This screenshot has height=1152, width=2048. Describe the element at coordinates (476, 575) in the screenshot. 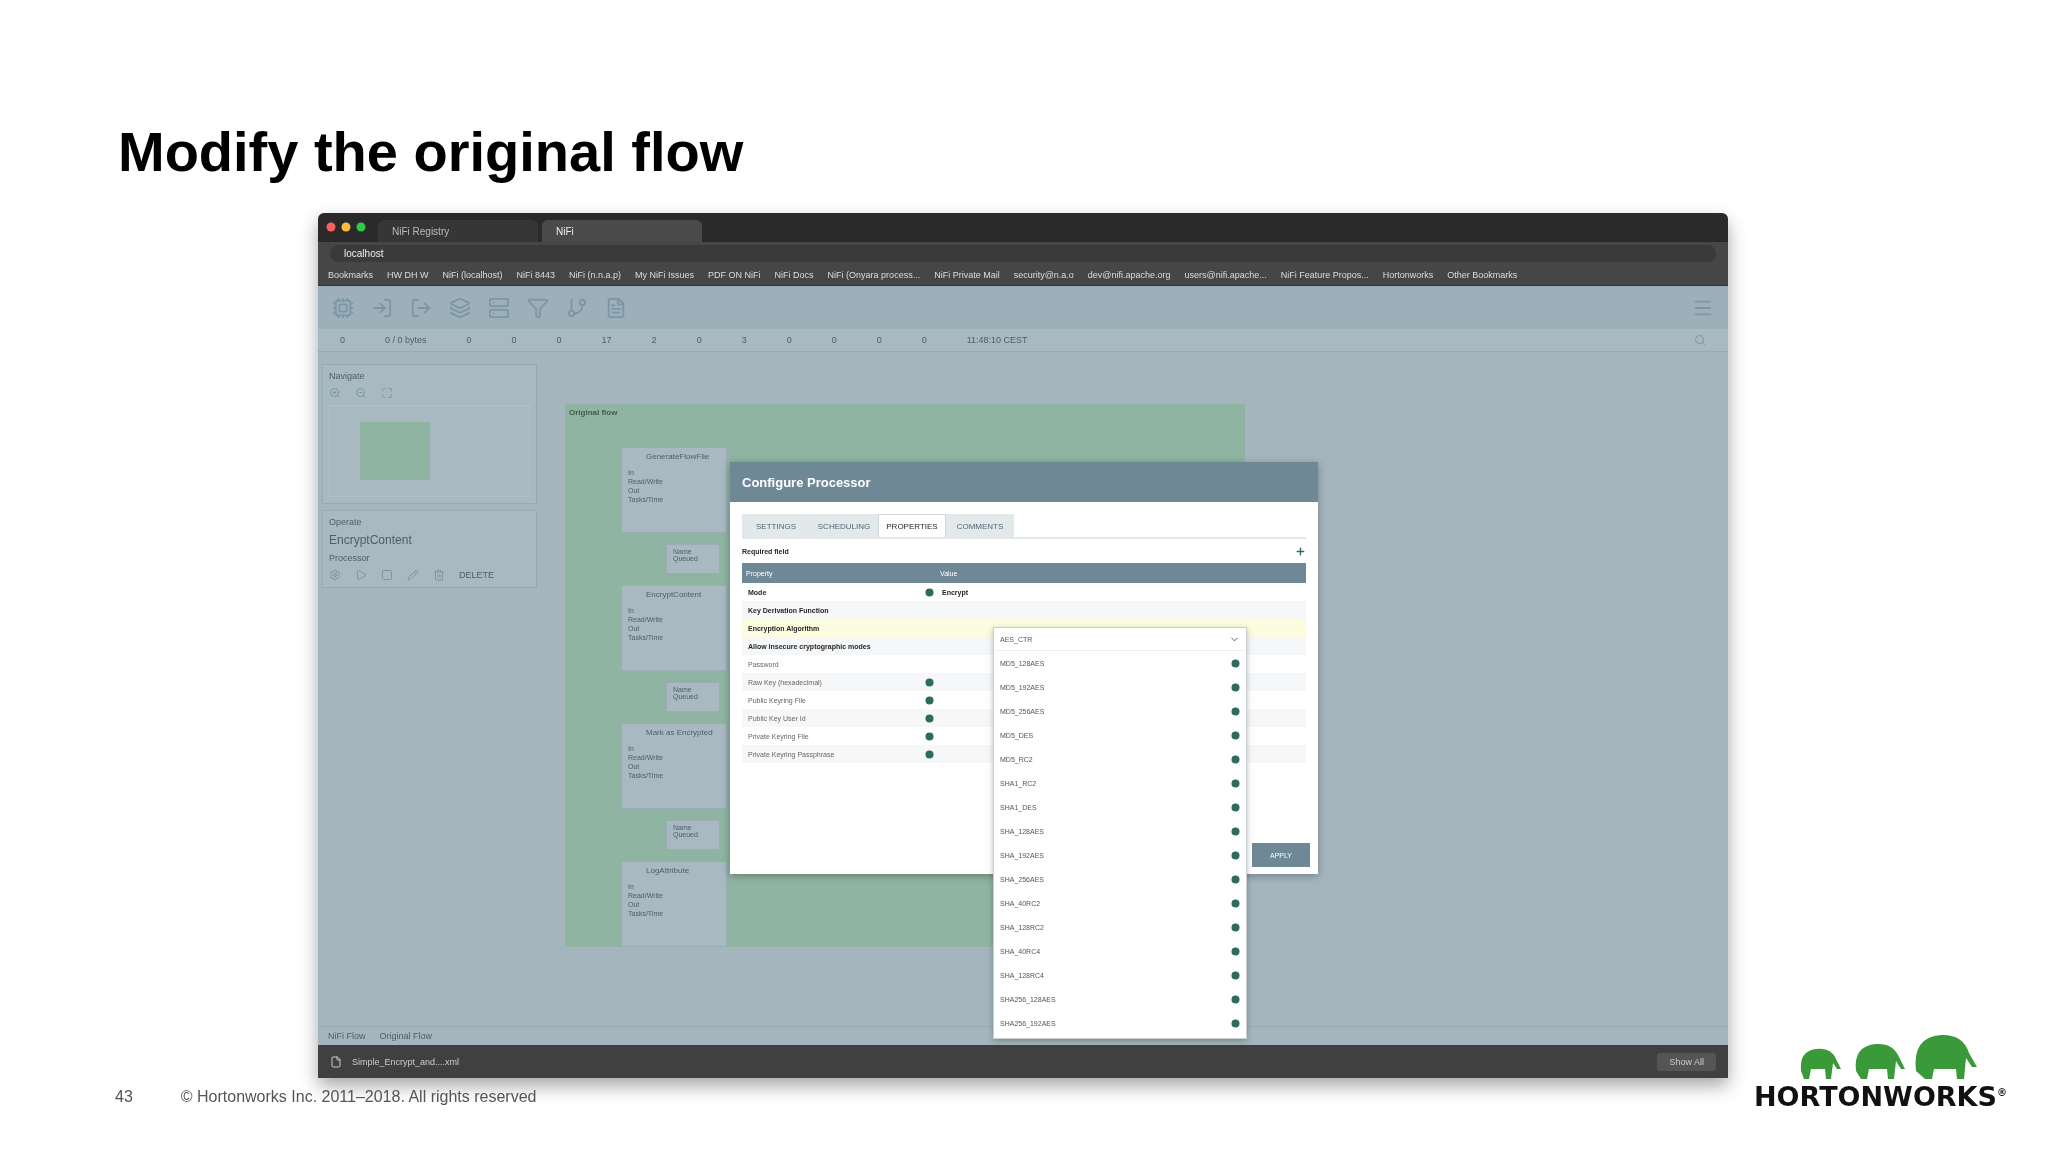

I see `delete-label: DELETE` at that location.